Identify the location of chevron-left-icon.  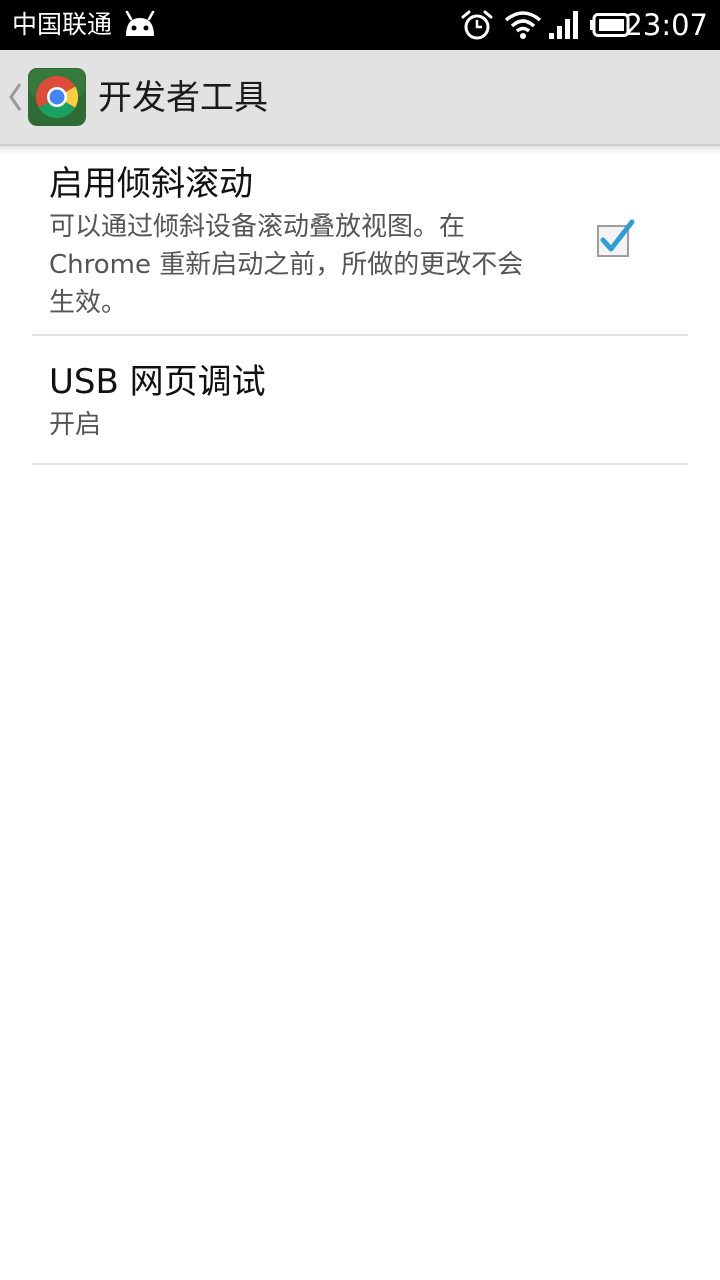
(14, 97).